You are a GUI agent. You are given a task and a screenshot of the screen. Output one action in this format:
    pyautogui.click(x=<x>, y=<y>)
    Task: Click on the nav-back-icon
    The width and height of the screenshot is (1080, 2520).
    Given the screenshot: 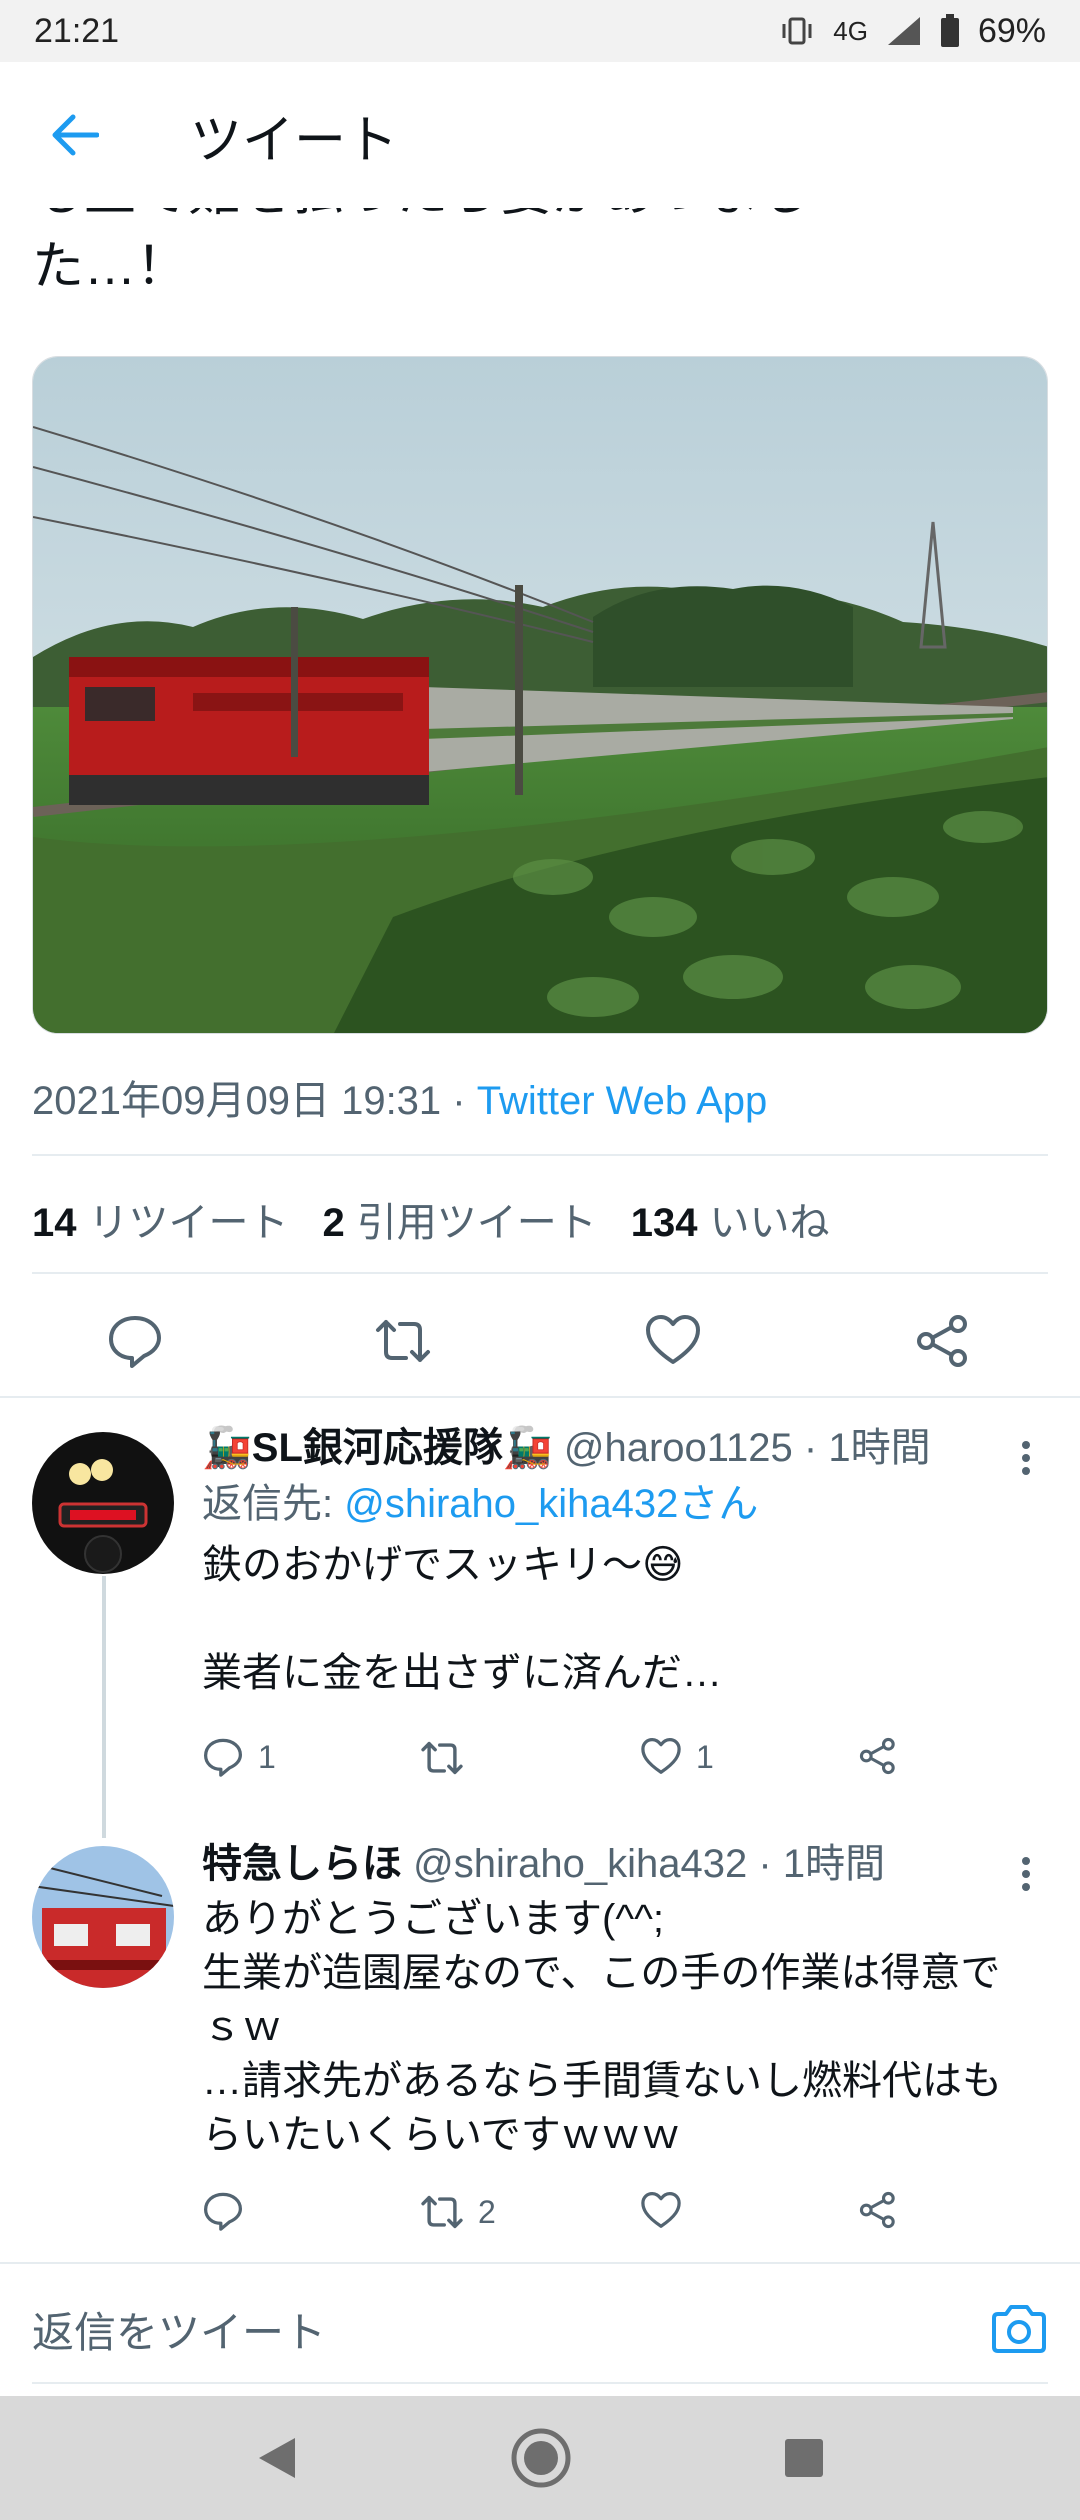 What is the action you would take?
    pyautogui.click(x=277, y=2458)
    